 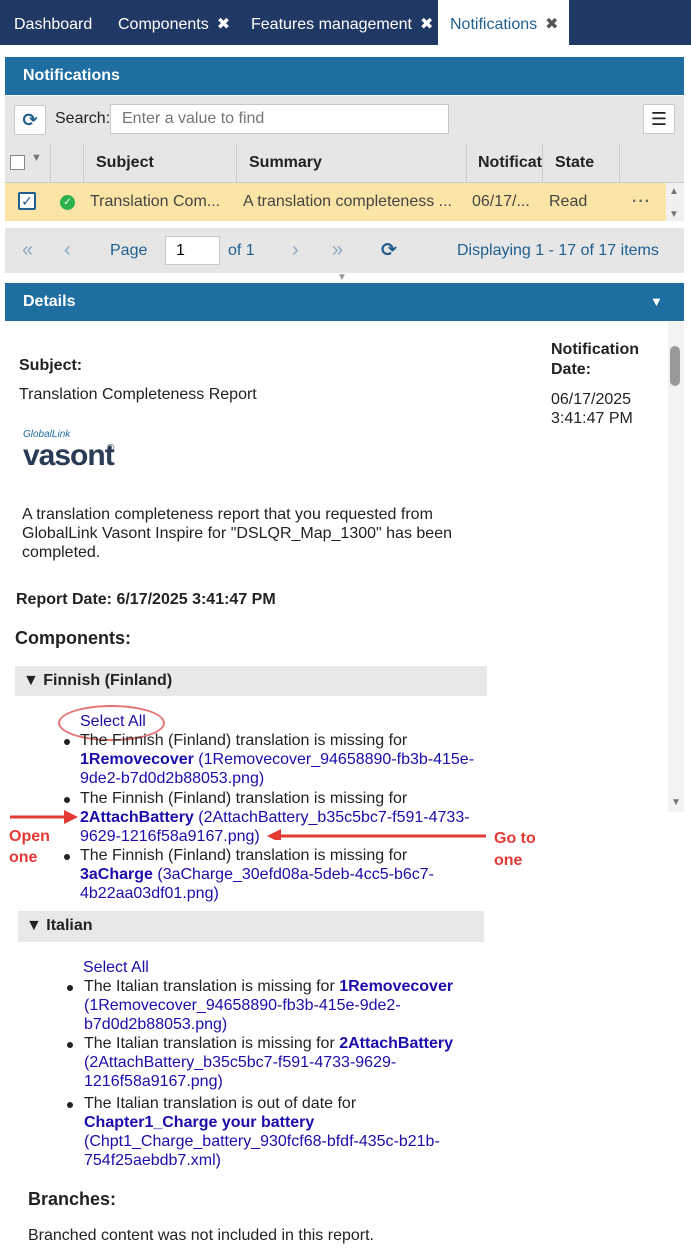 I want to click on tab-label: Components, so click(x=163, y=24).